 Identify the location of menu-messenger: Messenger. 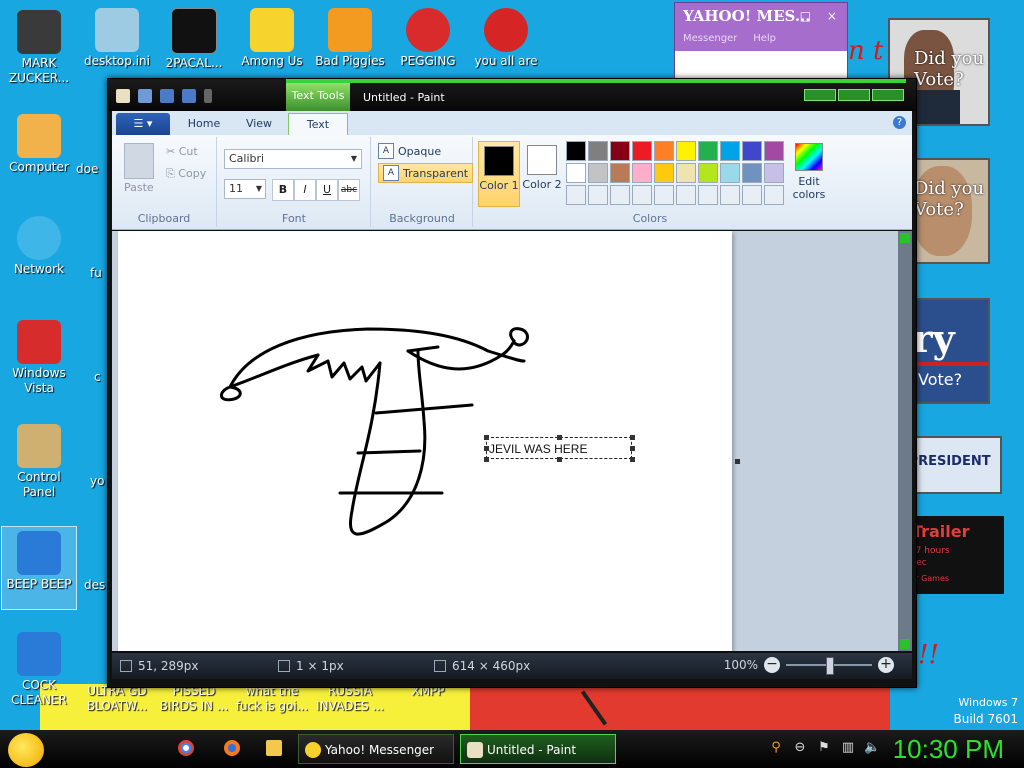
(710, 38).